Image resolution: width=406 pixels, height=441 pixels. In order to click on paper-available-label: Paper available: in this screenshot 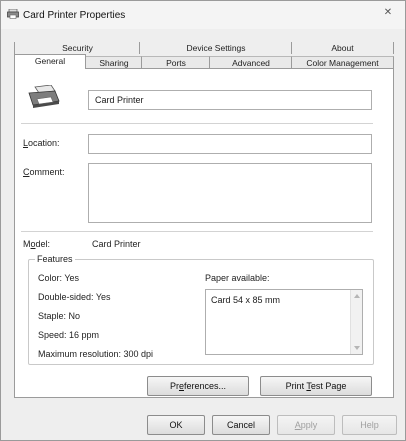, I will do `click(237, 278)`.